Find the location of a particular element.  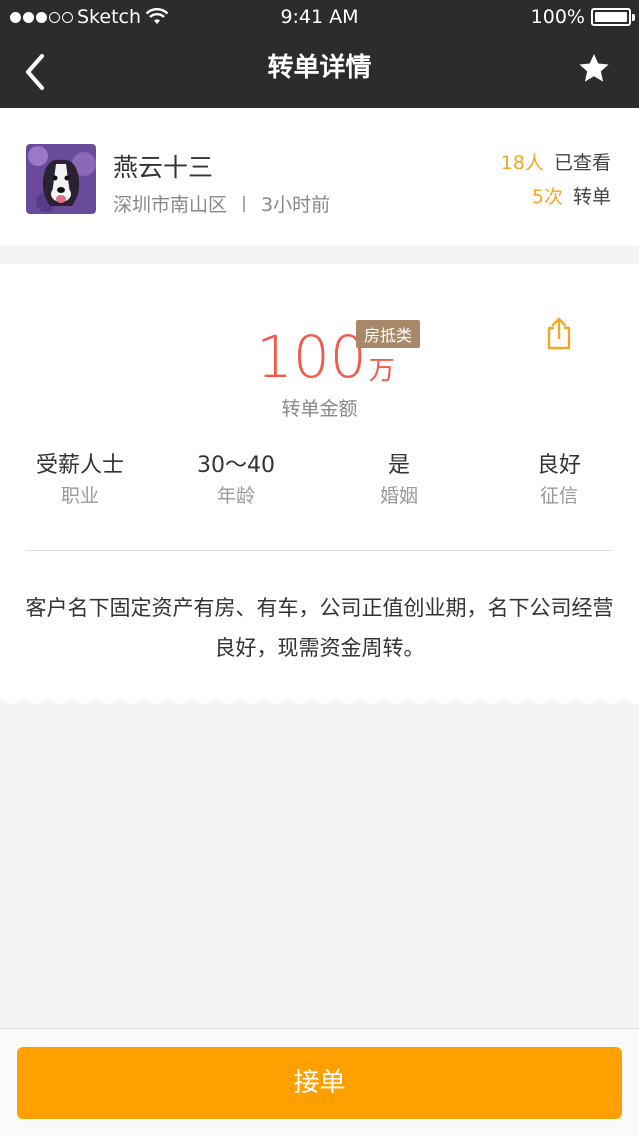

info-value: 是 is located at coordinates (398, 465).